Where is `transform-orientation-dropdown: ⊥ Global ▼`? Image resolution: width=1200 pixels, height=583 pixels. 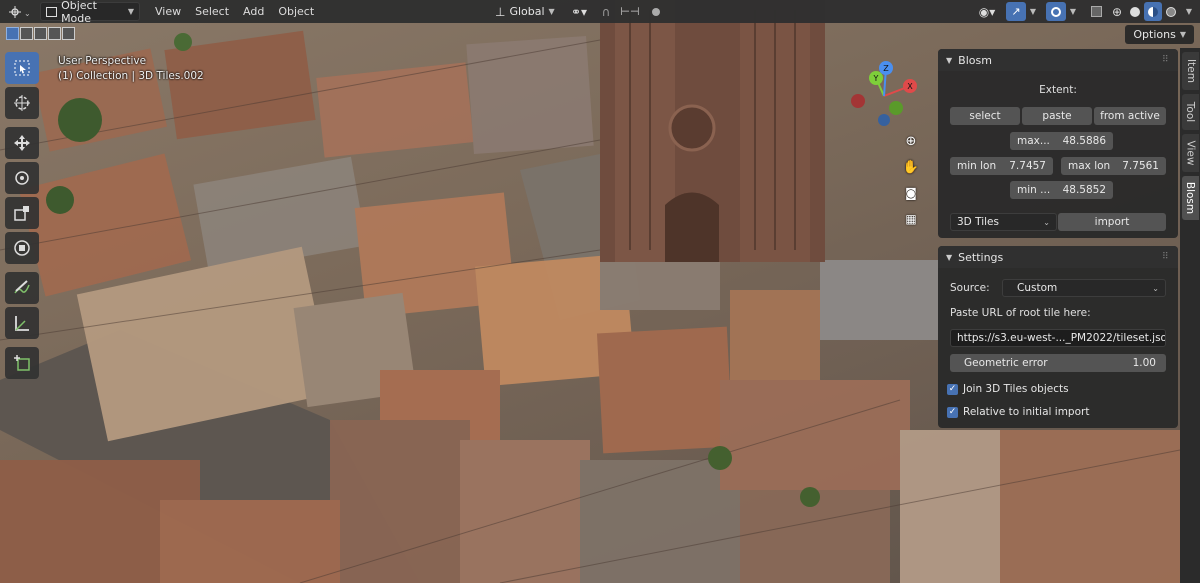
transform-orientation-dropdown: ⊥ Global ▼ is located at coordinates (525, 11).